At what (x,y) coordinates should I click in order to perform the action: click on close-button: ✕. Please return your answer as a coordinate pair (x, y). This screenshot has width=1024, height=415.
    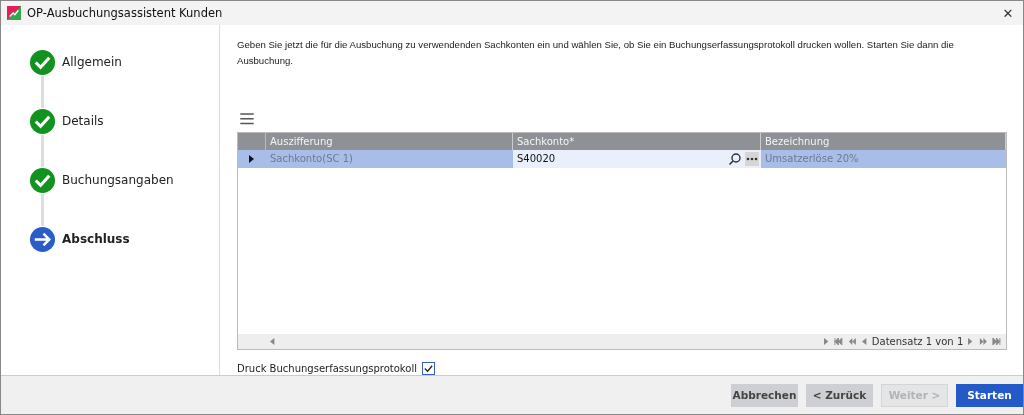
    Looking at the image, I should click on (1008, 13).